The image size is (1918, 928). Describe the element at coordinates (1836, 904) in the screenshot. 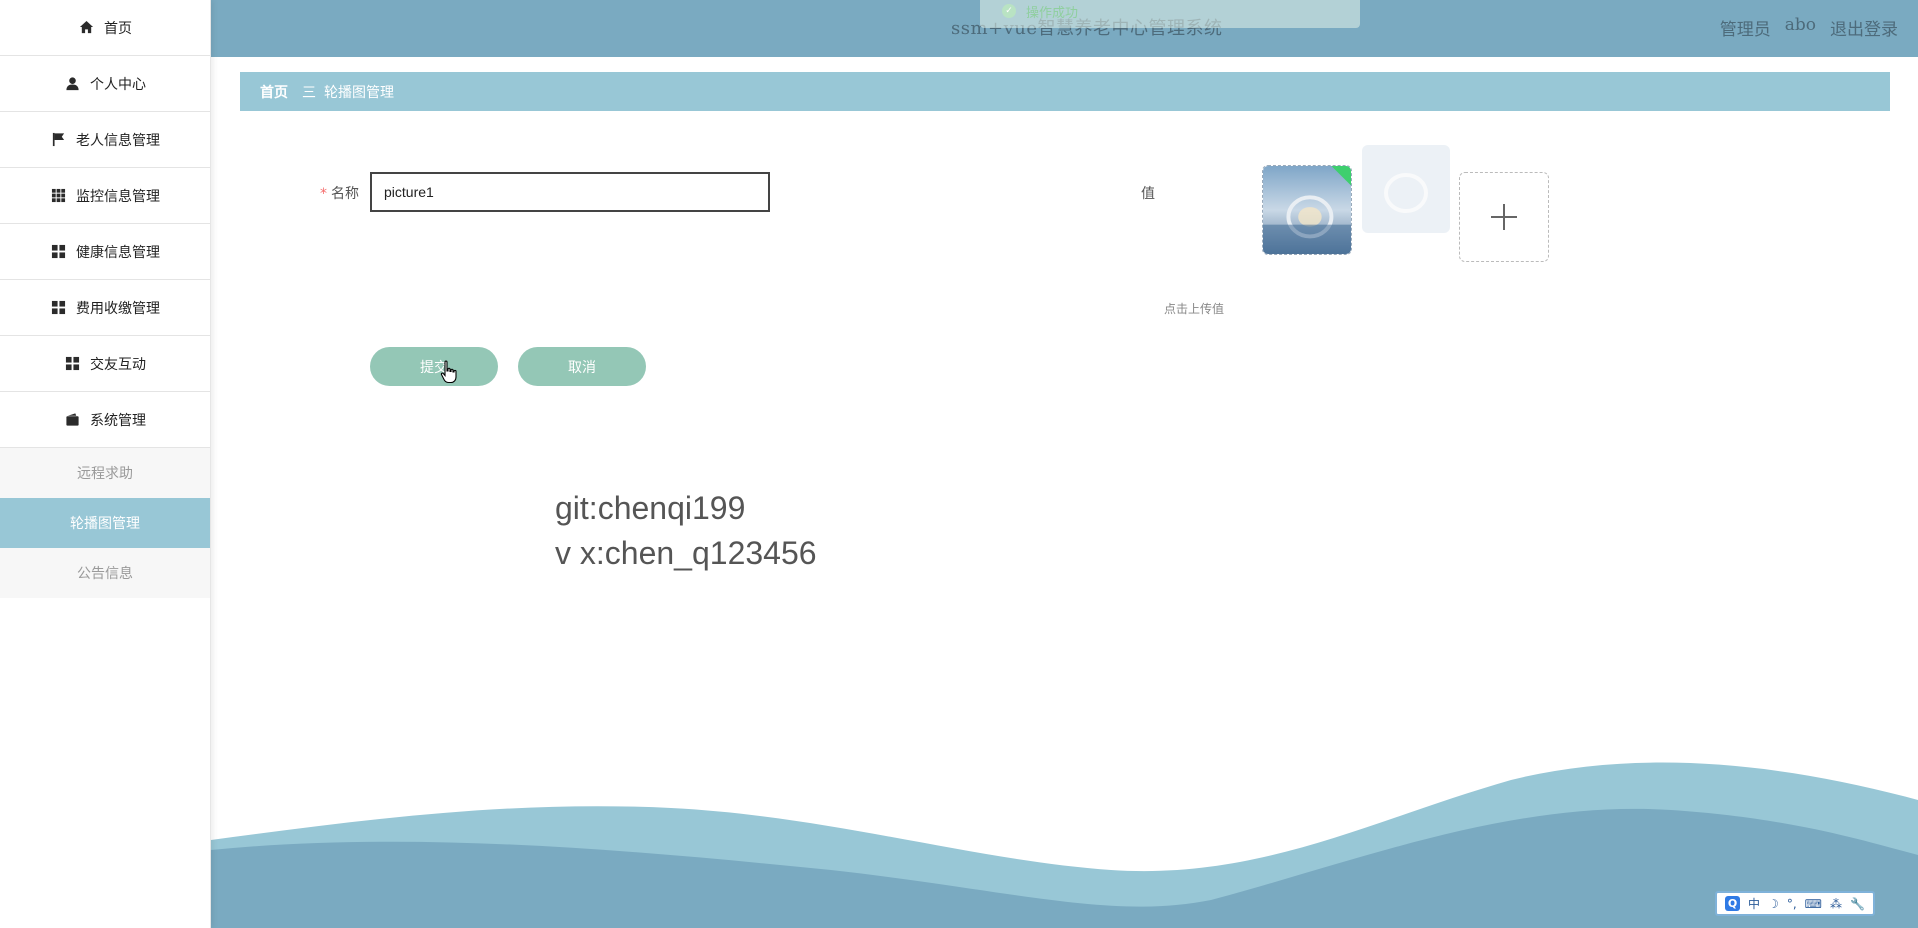

I see `plugin-icon: ⁂` at that location.